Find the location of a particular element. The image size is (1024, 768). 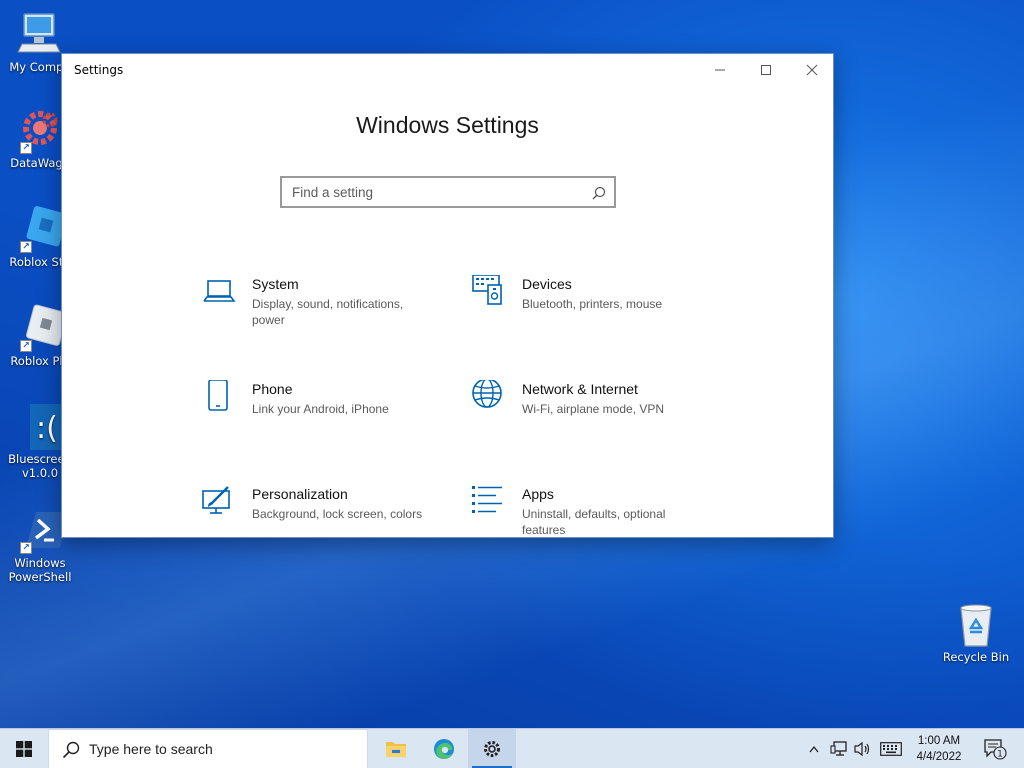

taskbar-file-explorer is located at coordinates (396, 748).